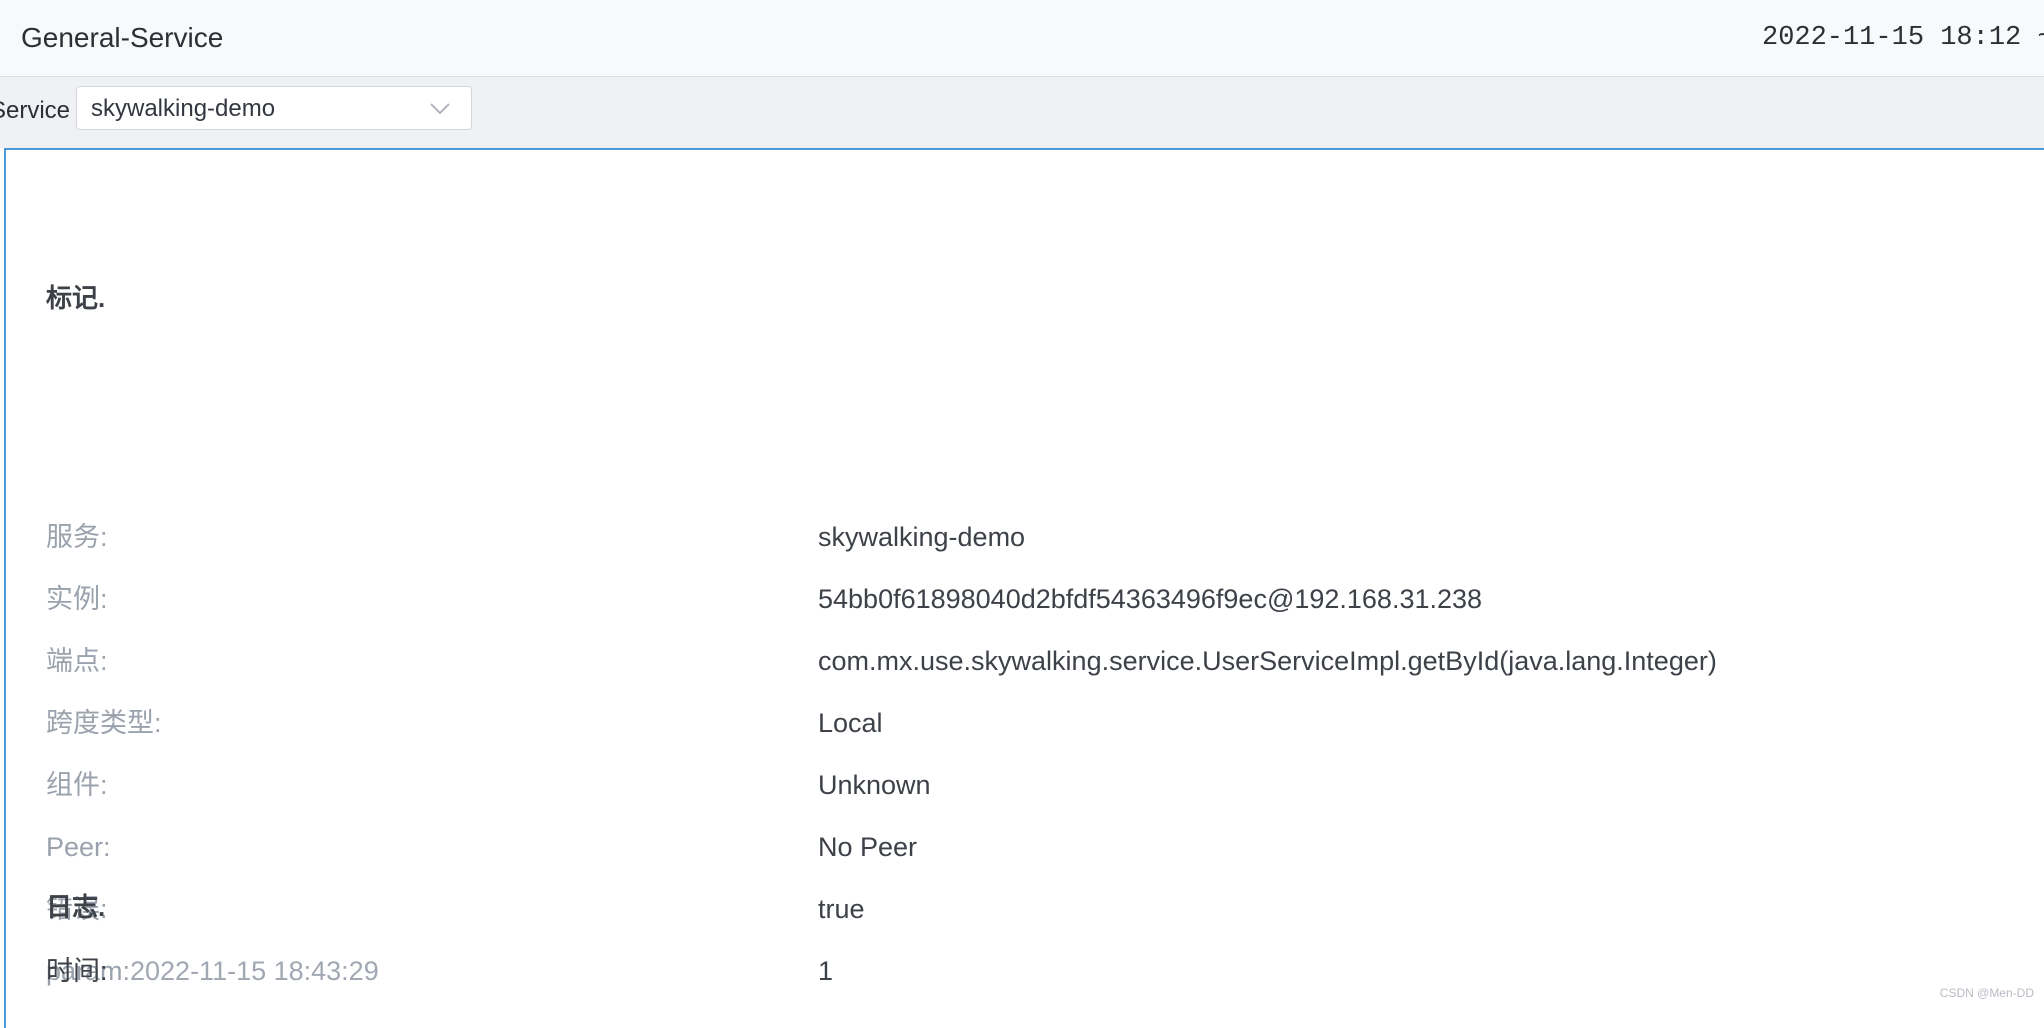  What do you see at coordinates (825, 971) in the screenshot?
I see `tag-value-param: 1` at bounding box center [825, 971].